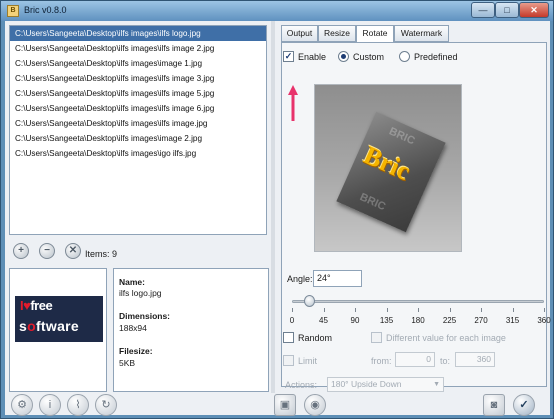  Describe the element at coordinates (315, 338) in the screenshot. I see `random-label: Random` at that location.